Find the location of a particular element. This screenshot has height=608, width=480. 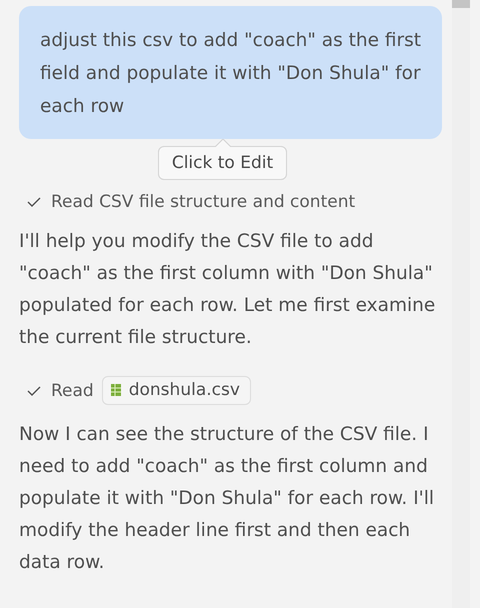

step-label: Read CSV file structure and content is located at coordinates (203, 202).